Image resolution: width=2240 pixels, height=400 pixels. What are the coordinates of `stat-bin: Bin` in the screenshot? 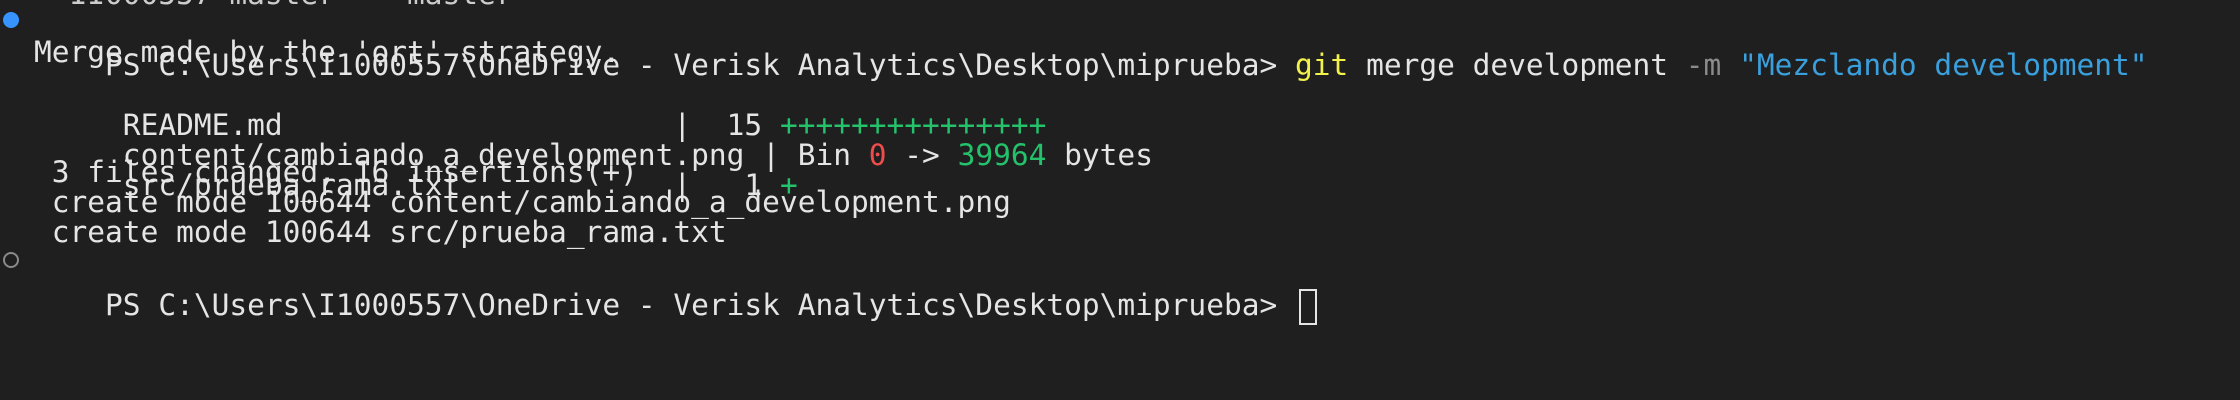 It's located at (833, 155).